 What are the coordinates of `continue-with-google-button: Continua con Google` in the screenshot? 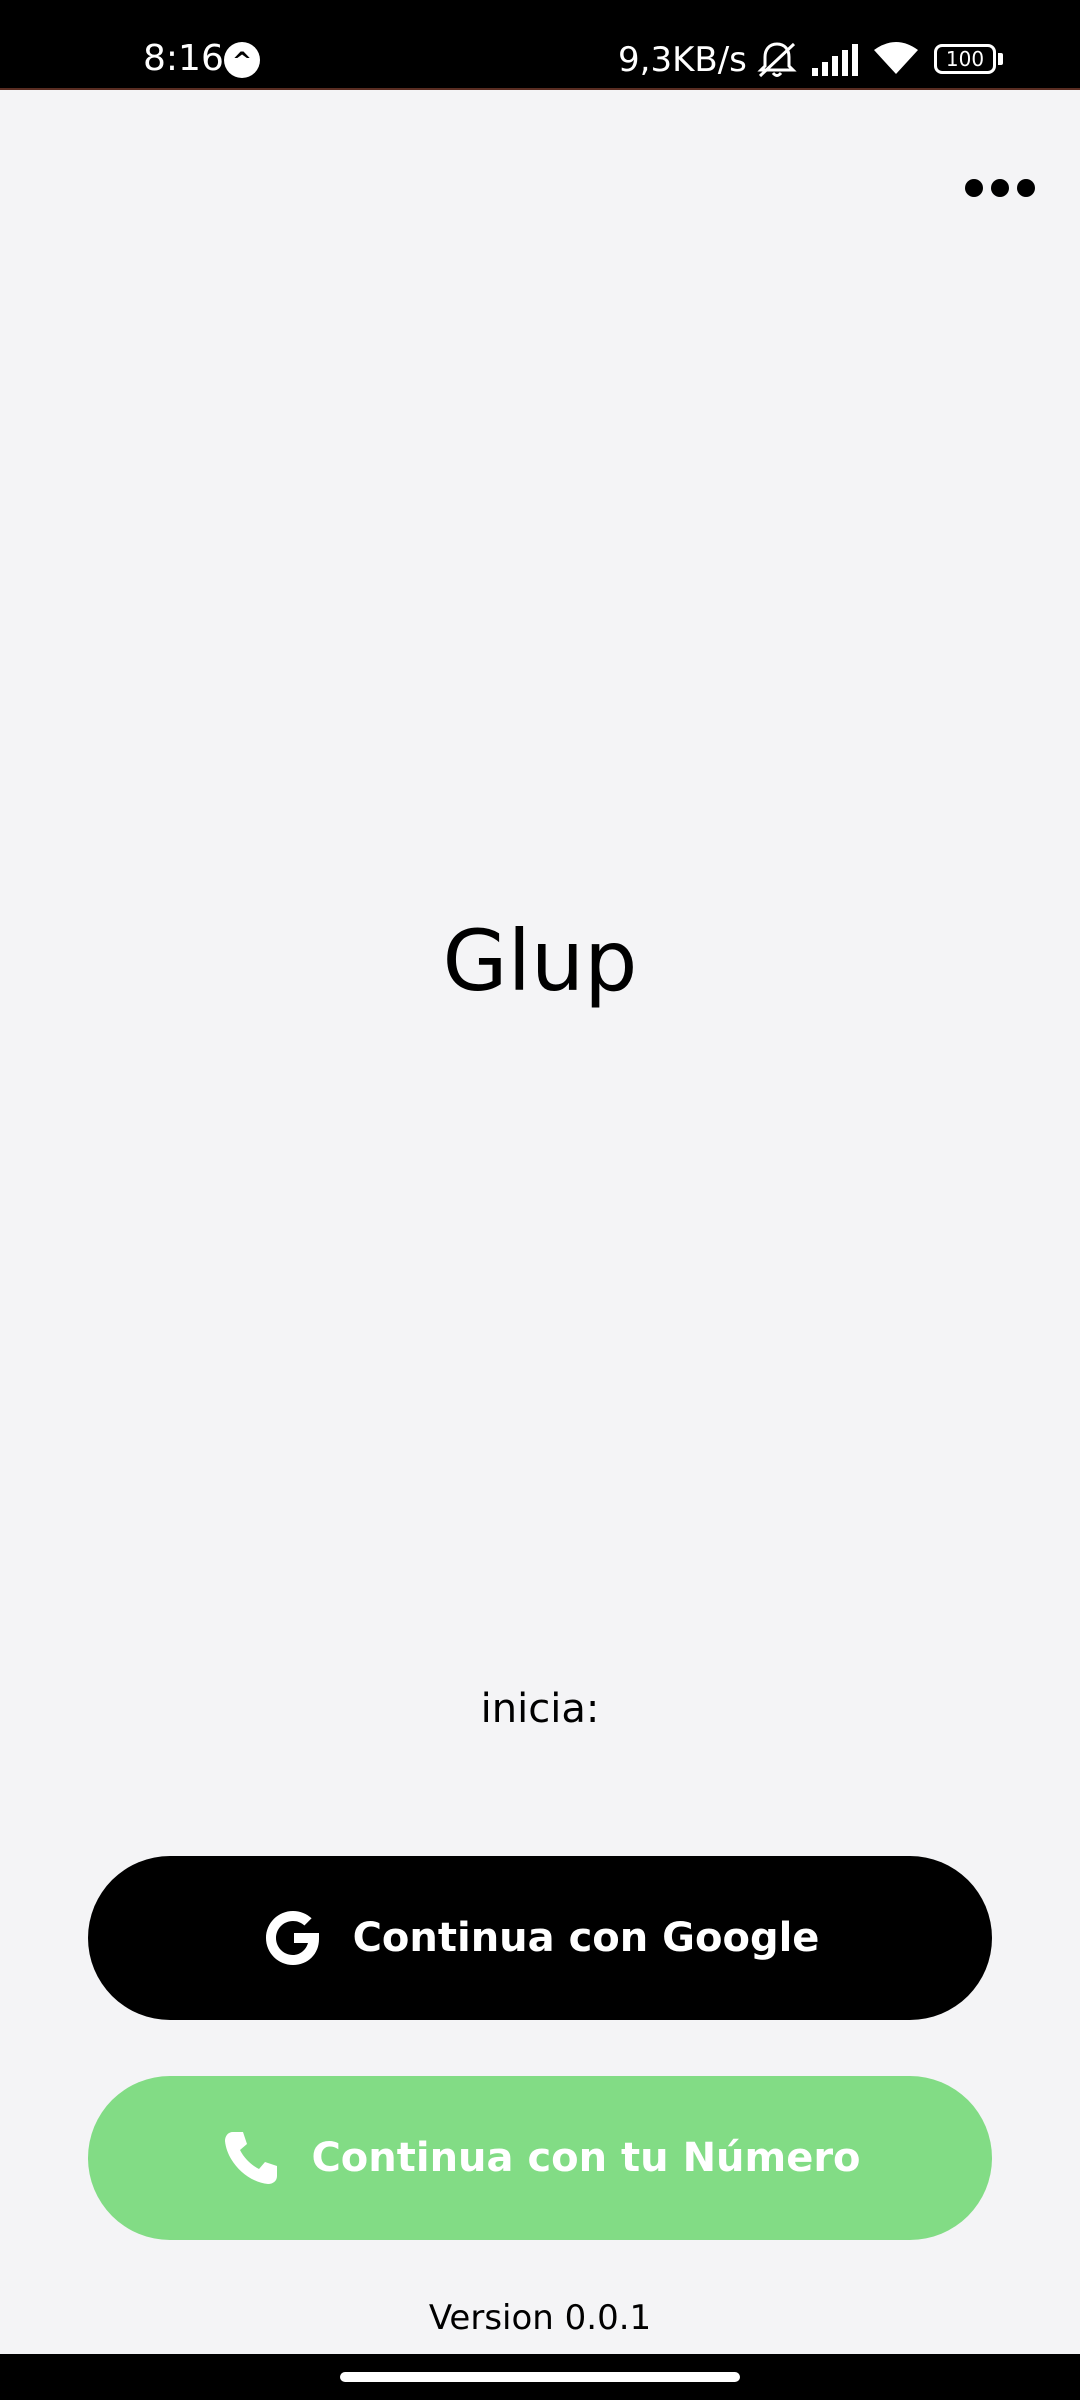 It's located at (540, 1938).